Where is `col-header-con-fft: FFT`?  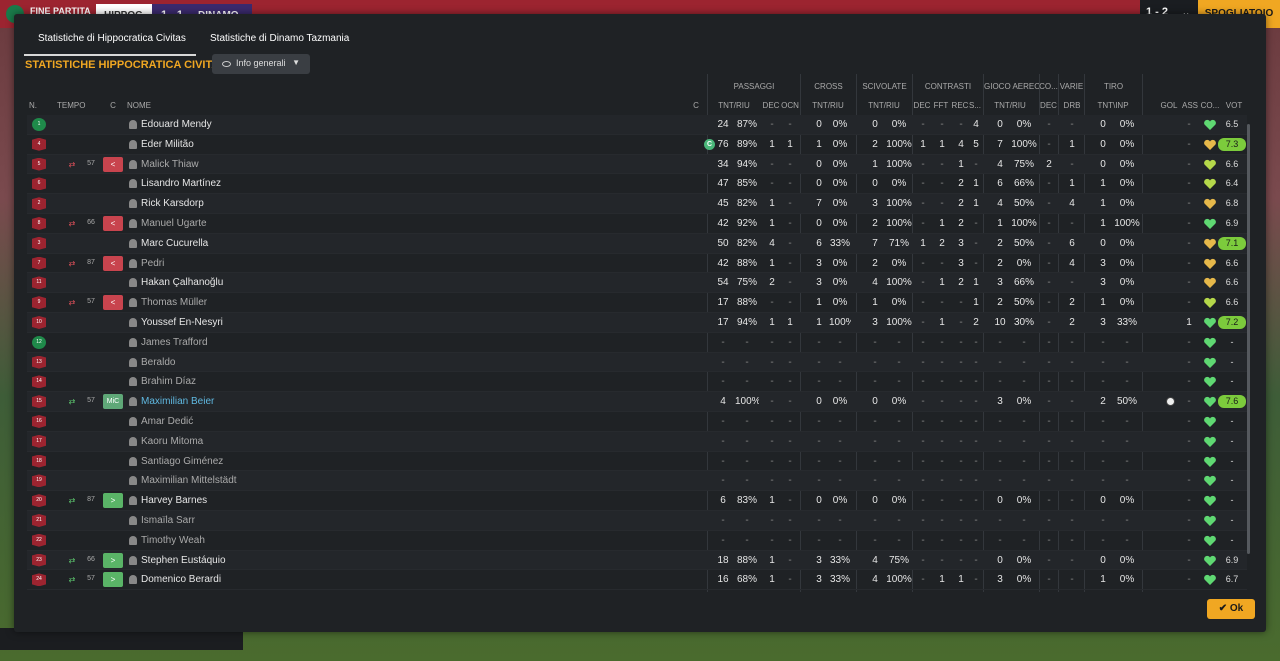 col-header-con-fft: FFT is located at coordinates (941, 107).